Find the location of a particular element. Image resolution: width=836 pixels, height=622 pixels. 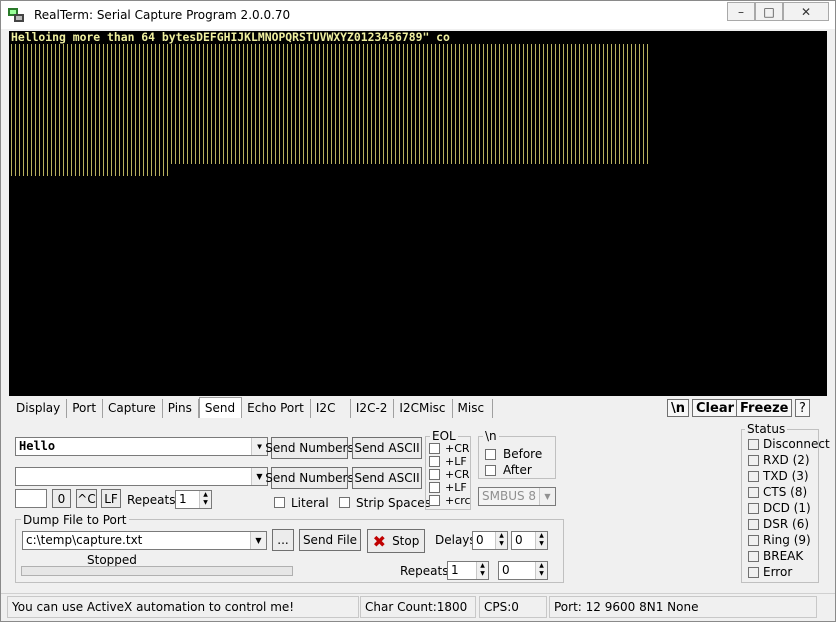

tab-i2c-2: I2C-2 is located at coordinates (373, 408).